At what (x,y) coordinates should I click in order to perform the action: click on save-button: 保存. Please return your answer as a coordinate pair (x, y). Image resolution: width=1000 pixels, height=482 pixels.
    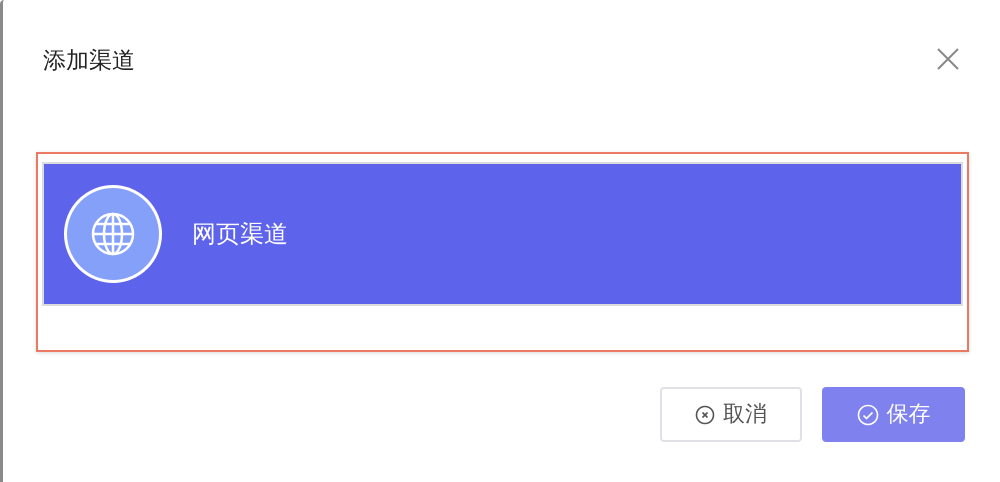
    Looking at the image, I should click on (893, 414).